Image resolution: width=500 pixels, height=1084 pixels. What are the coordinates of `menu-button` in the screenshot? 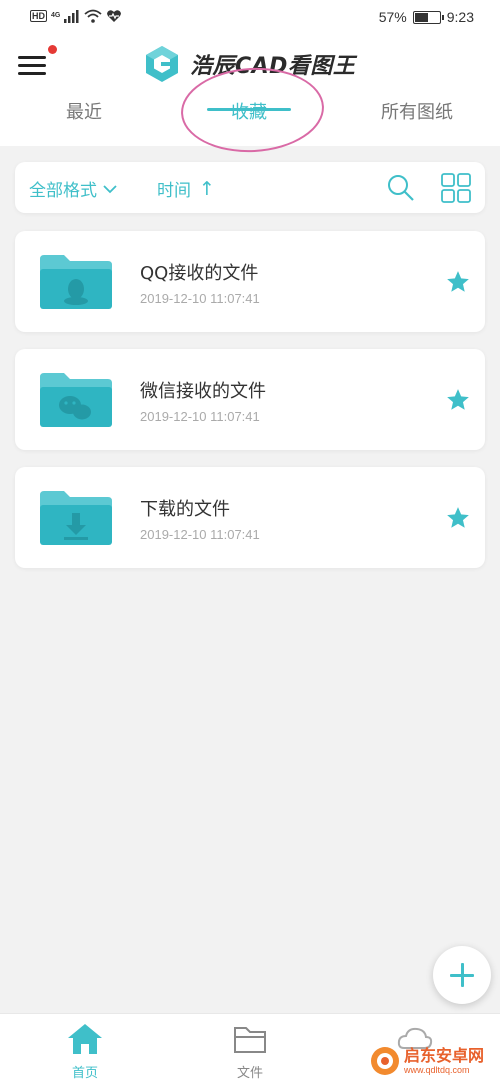 It's located at (34, 65).